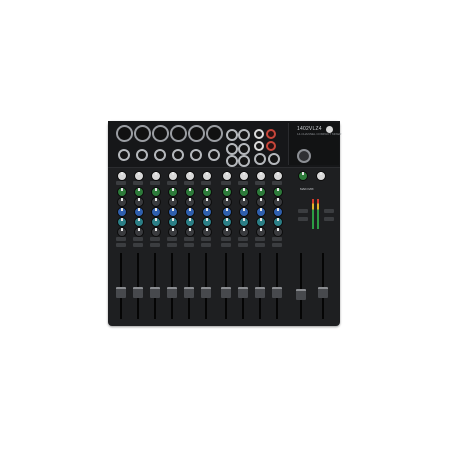 The height and width of the screenshot is (450, 450). I want to click on submix-fader, so click(301, 294).